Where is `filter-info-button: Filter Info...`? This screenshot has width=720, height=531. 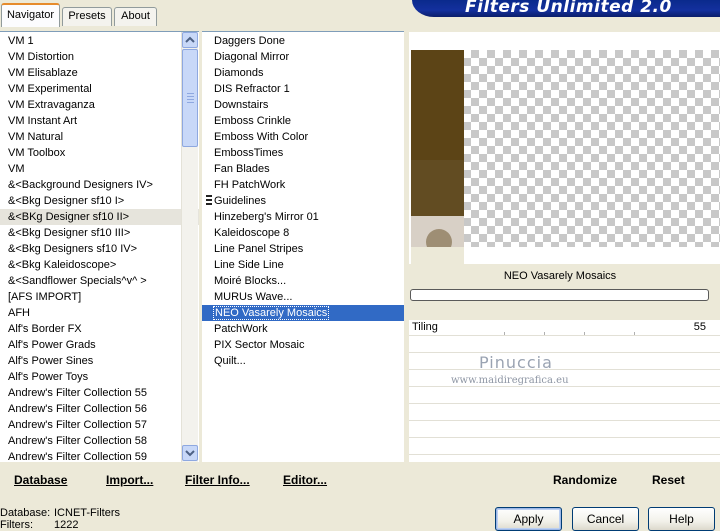 filter-info-button: Filter Info... is located at coordinates (217, 480).